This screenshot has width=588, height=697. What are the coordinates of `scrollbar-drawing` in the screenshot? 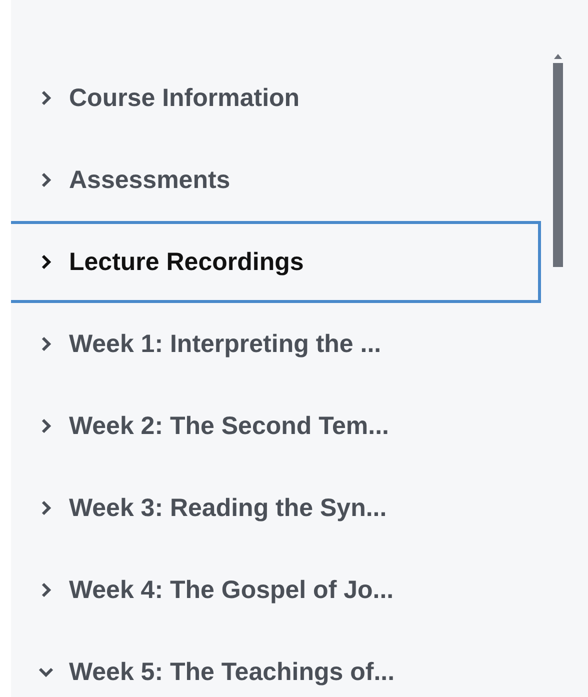 It's located at (558, 160).